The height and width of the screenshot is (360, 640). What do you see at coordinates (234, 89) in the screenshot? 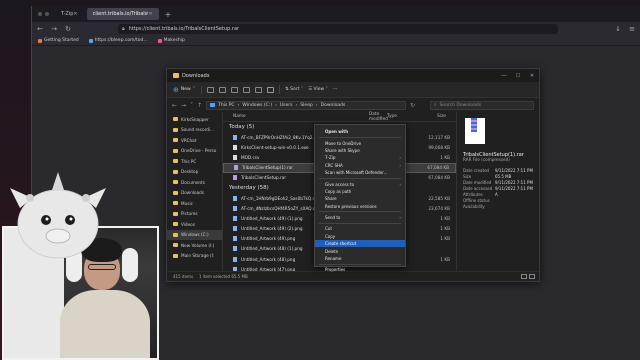
I see `paste-icon` at bounding box center [234, 89].